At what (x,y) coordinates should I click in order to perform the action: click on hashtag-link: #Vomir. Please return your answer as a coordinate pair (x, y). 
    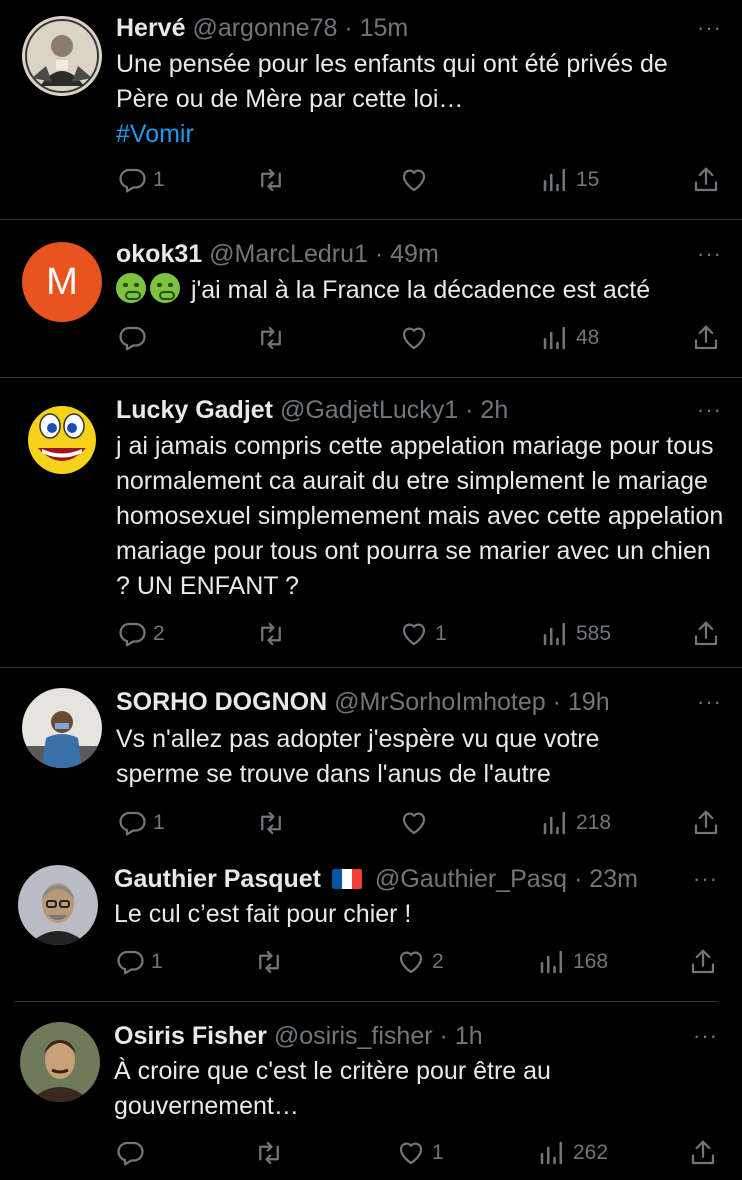
    Looking at the image, I should click on (155, 134).